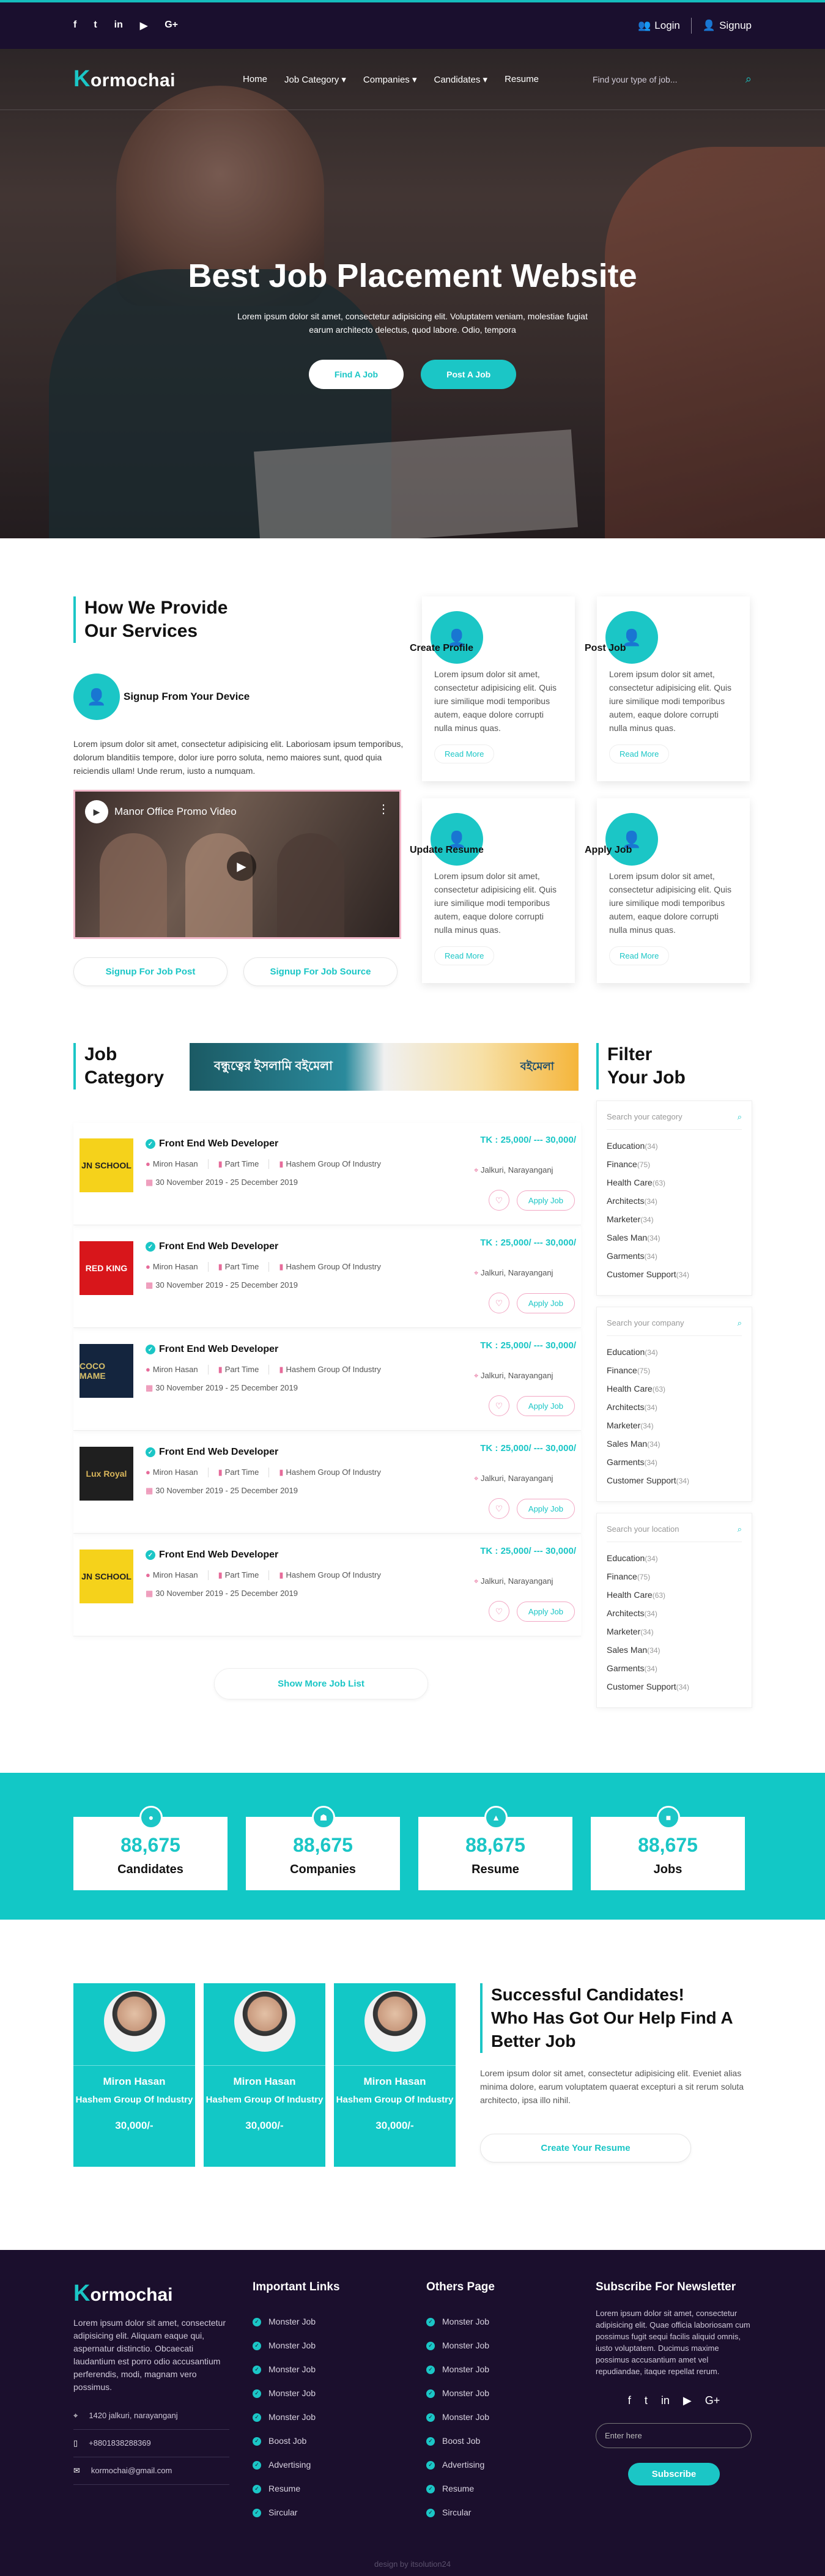 Image resolution: width=825 pixels, height=2576 pixels. I want to click on important-link: ✓ Advertising, so click(323, 2465).